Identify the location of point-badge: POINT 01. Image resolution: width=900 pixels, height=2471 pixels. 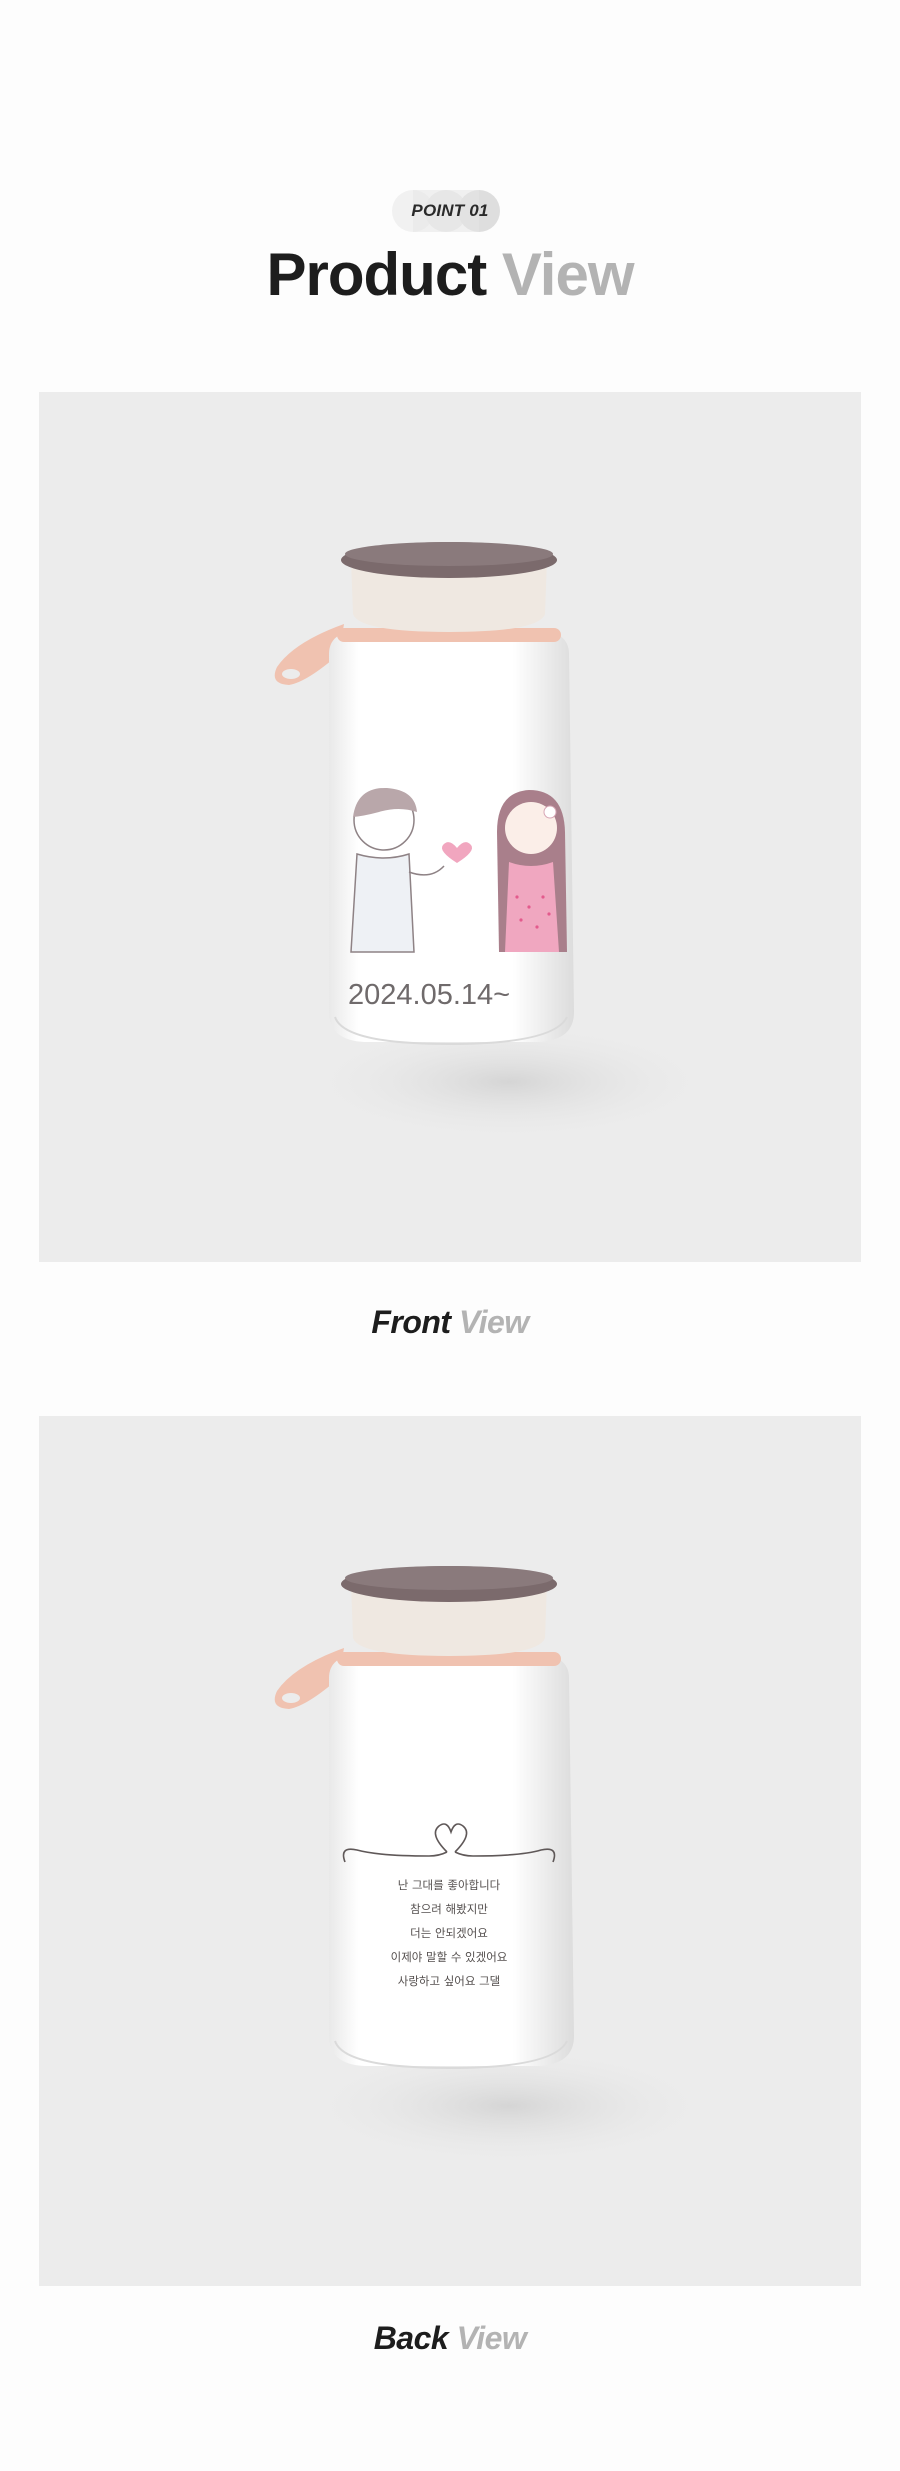
(450, 211).